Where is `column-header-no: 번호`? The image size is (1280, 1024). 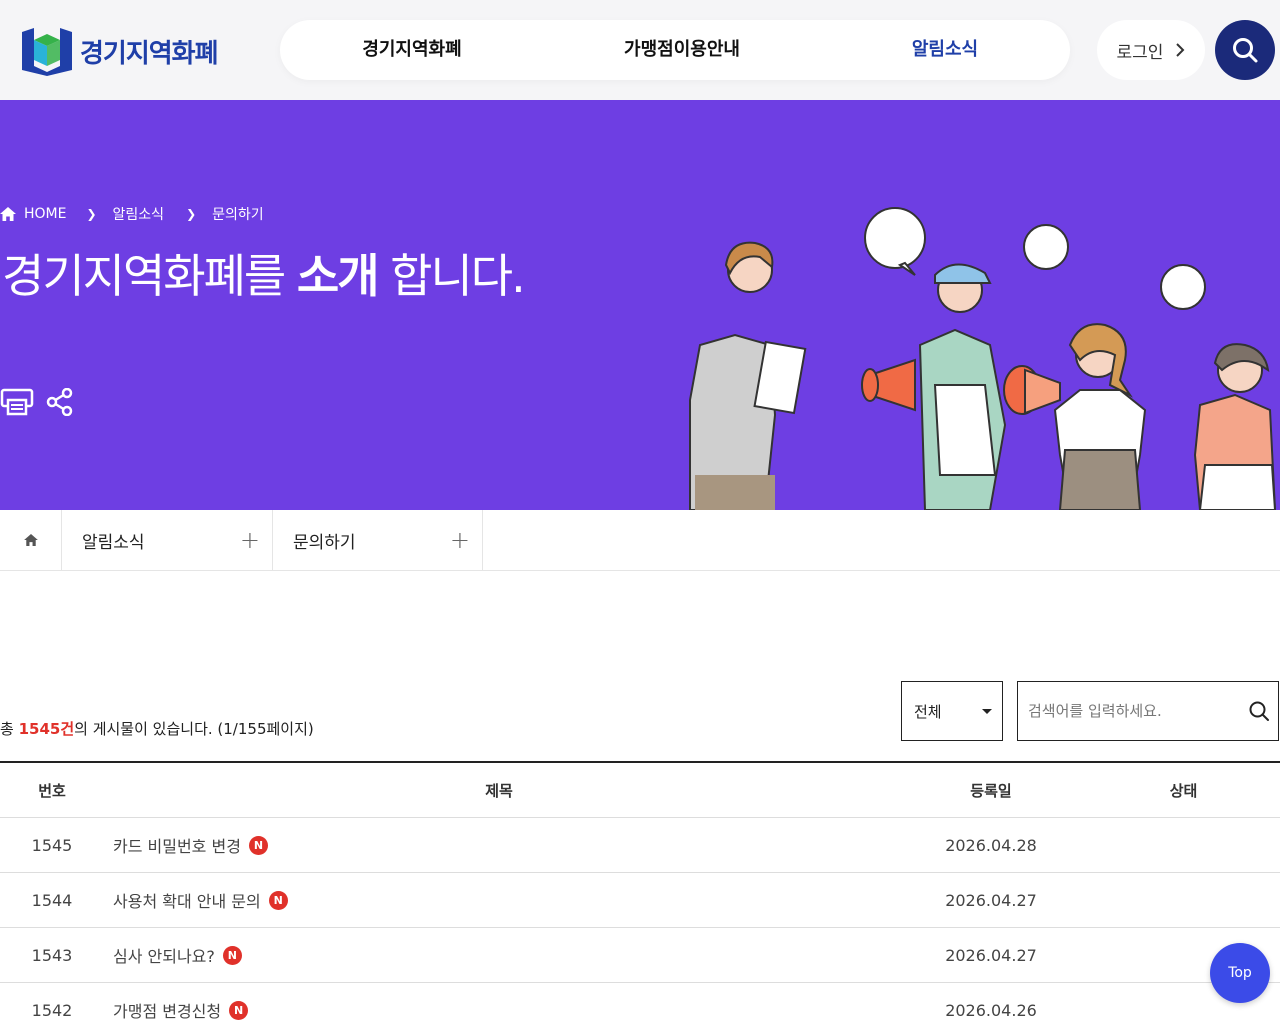
column-header-no: 번호 is located at coordinates (52, 790).